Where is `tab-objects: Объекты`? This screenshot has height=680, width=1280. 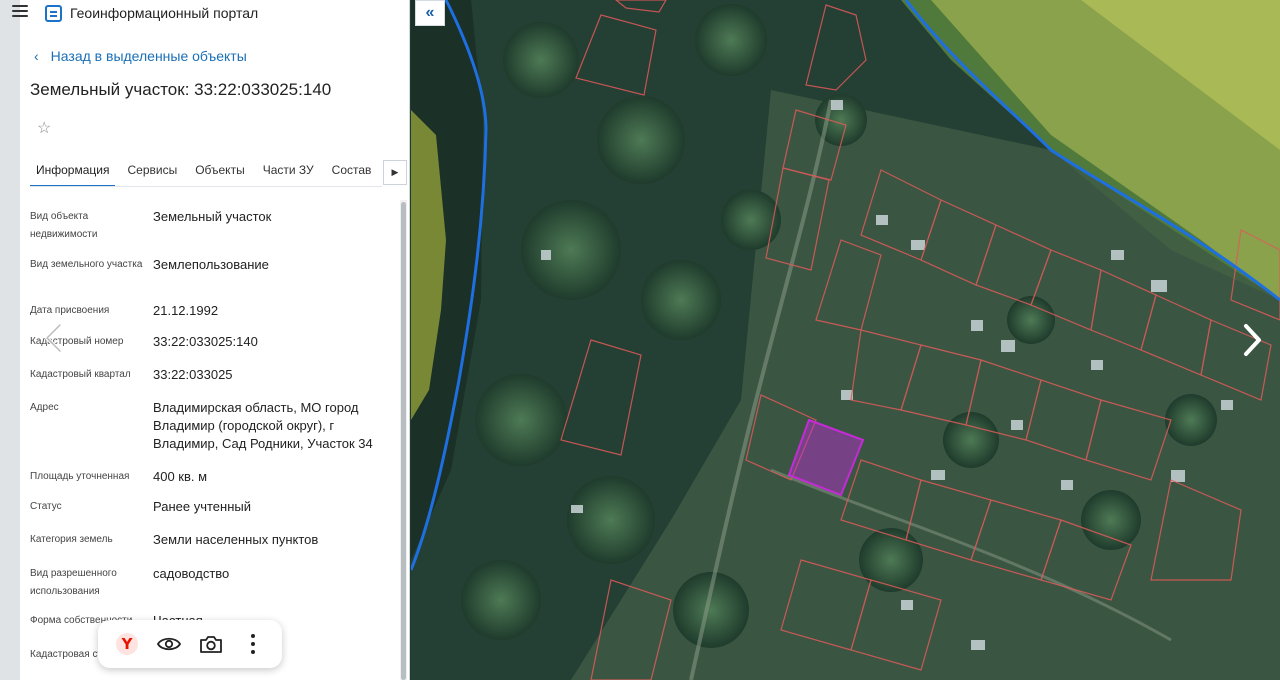
tab-objects: Объекты is located at coordinates (220, 171).